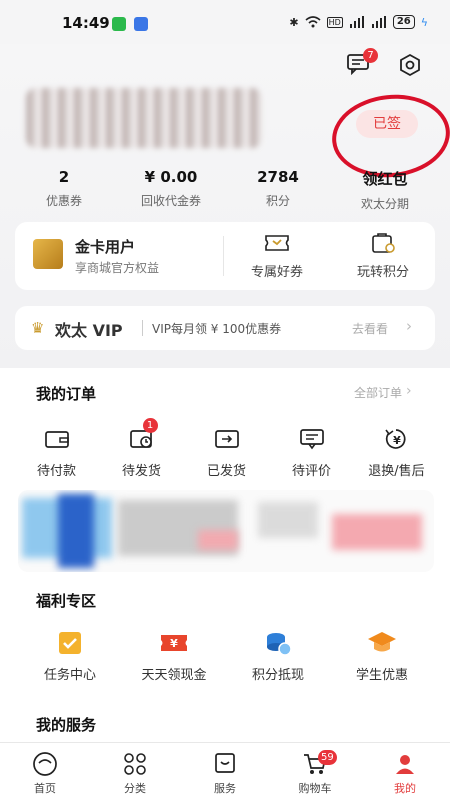  I want to click on stat-value: 2784, so click(278, 177).